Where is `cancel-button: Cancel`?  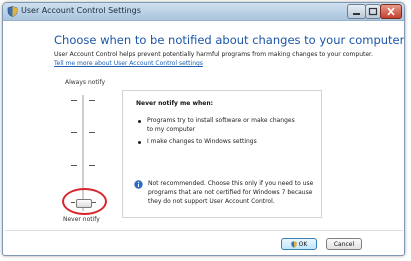
cancel-button: Cancel is located at coordinates (344, 244).